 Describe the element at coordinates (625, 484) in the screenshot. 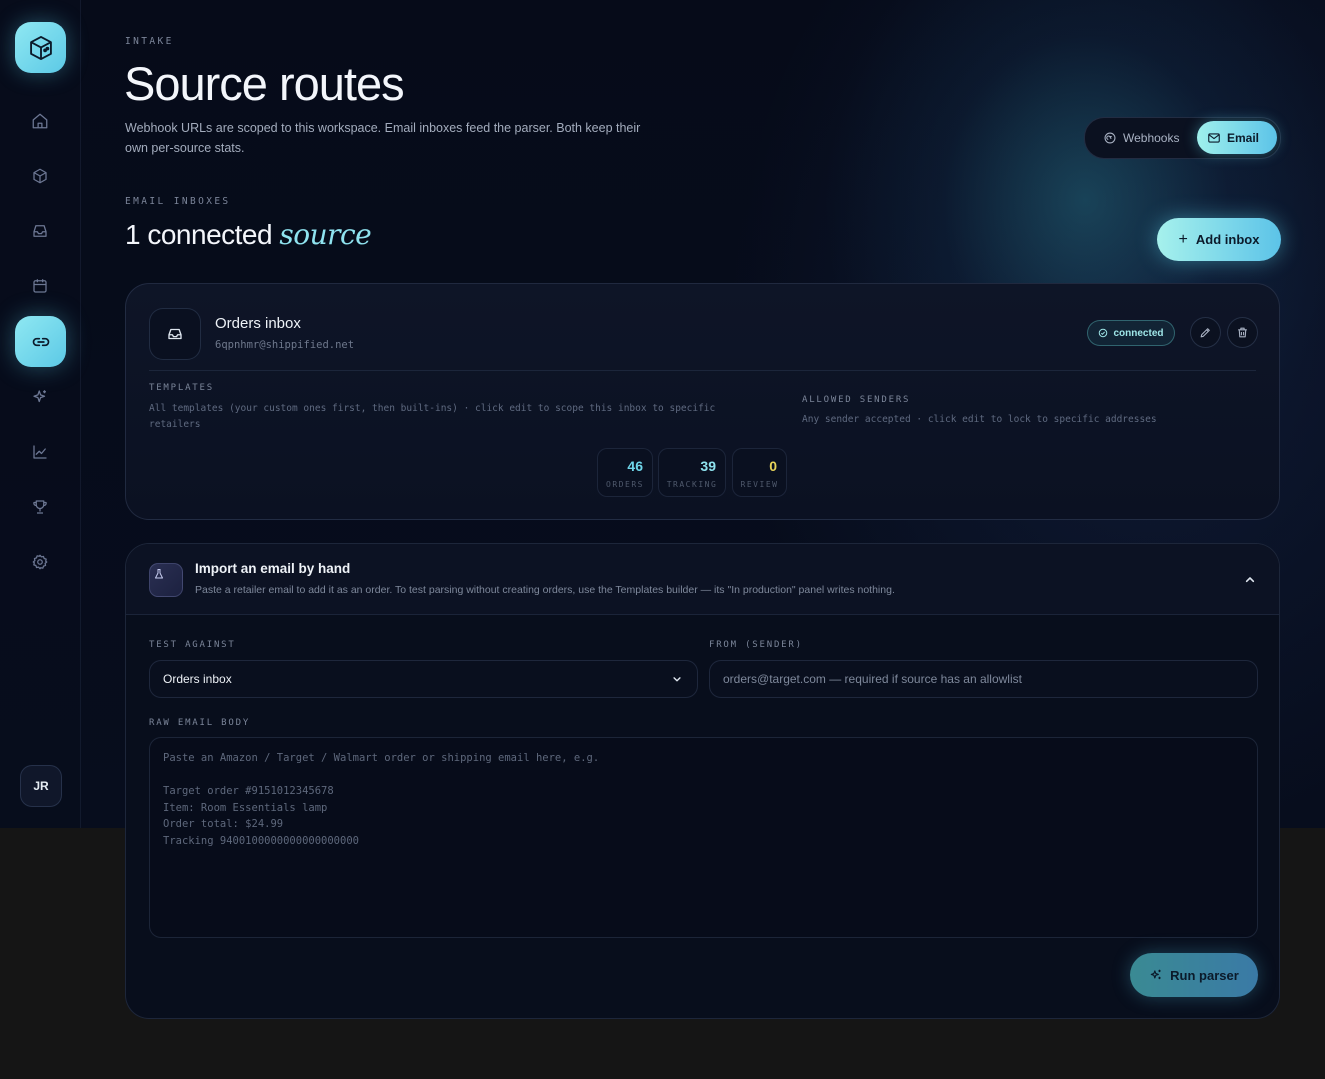

I see `stat-orders-label: ORDERS` at that location.